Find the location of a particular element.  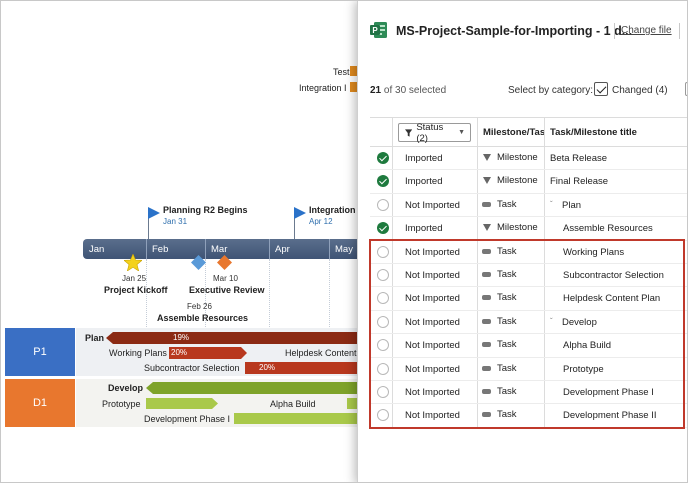

selected-number: 21 is located at coordinates (376, 90).